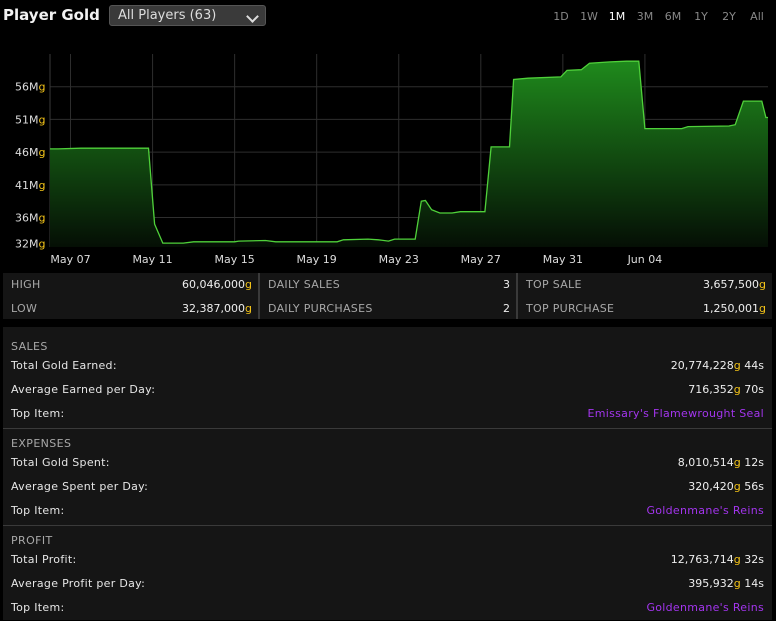  I want to click on expenses-top-item-link: Goldenmane's Reins, so click(705, 510).